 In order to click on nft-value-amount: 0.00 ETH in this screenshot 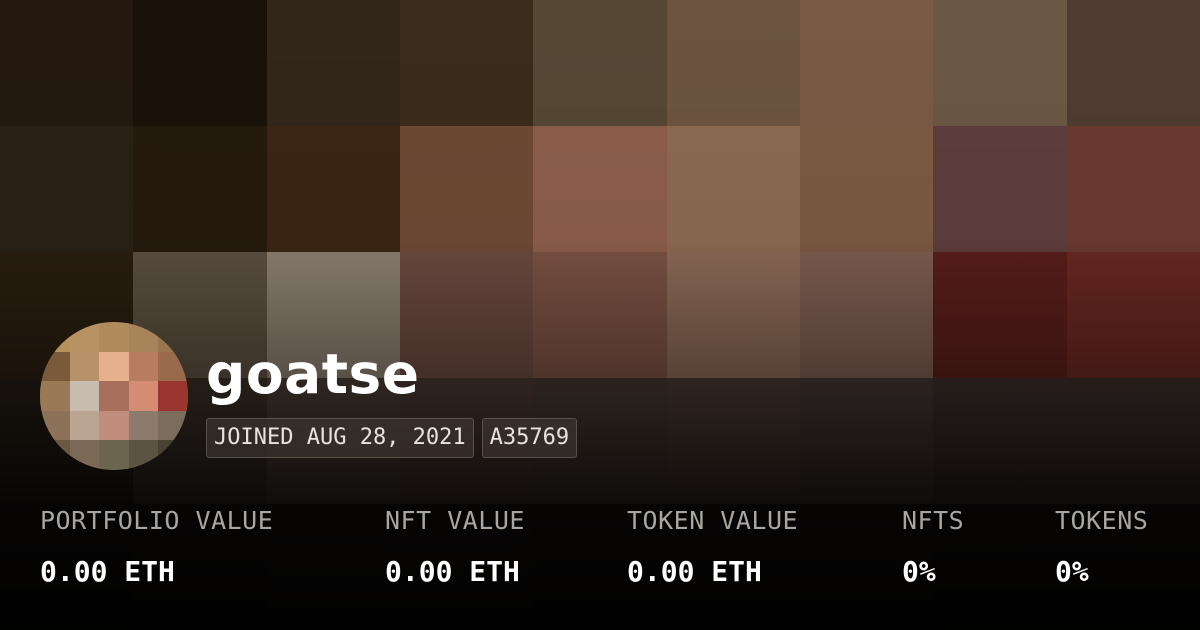, I will do `click(452, 571)`.